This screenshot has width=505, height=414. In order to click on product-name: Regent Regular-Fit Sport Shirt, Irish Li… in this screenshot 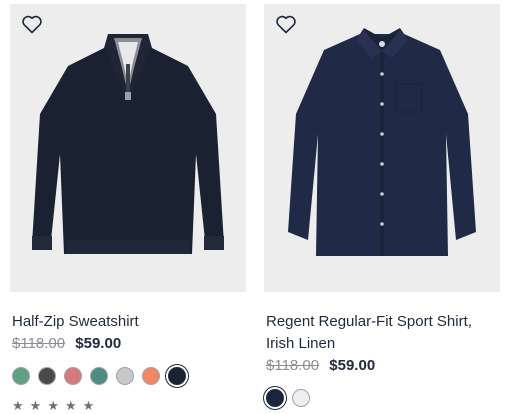, I will do `click(384, 333)`.